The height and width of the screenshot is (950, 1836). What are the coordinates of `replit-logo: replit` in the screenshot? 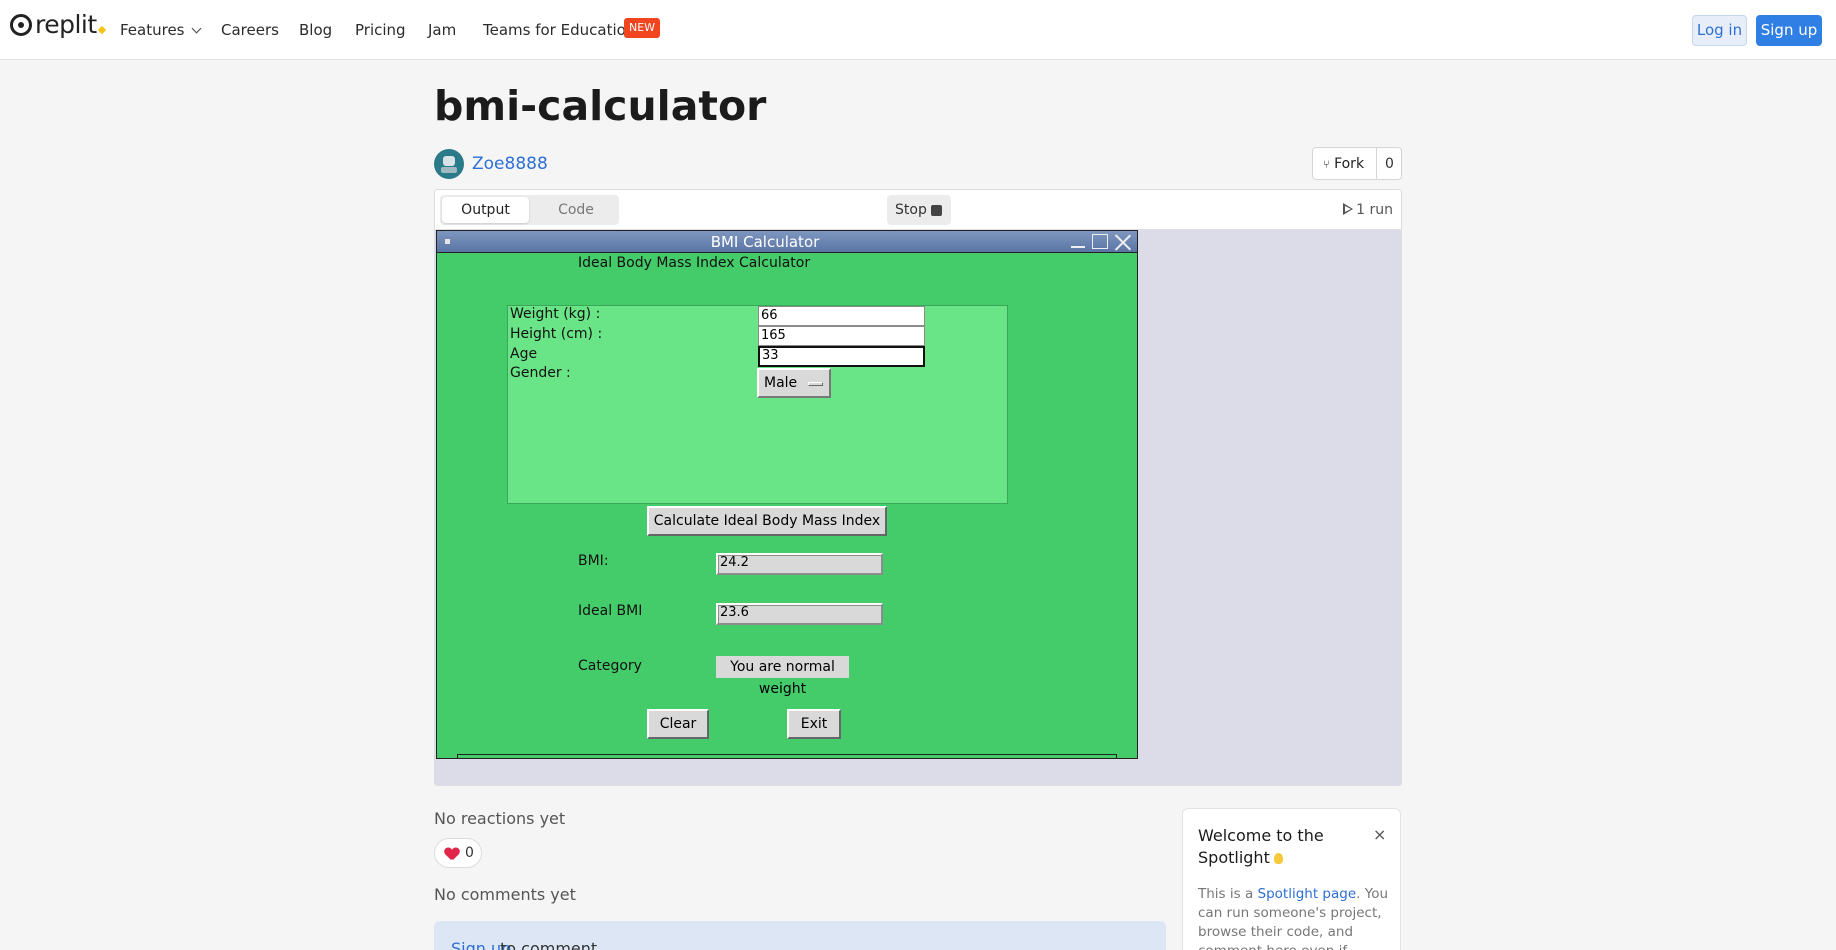 It's located at (58, 24).